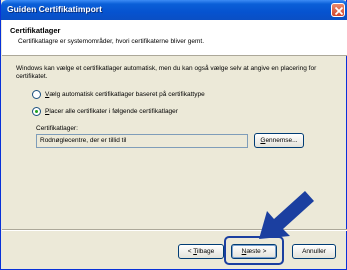 This screenshot has height=270, width=347. What do you see at coordinates (201, 251) in the screenshot?
I see `back-button: < Tilbage` at bounding box center [201, 251].